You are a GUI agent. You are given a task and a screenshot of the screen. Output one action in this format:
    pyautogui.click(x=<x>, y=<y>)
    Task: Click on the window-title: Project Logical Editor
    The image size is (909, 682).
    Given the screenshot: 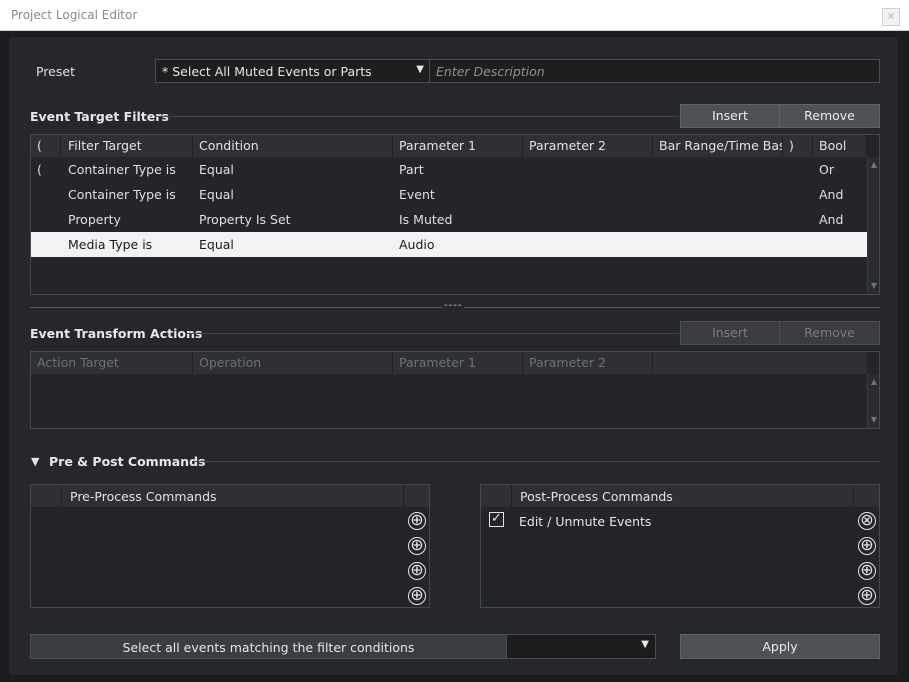 What is the action you would take?
    pyautogui.click(x=74, y=15)
    